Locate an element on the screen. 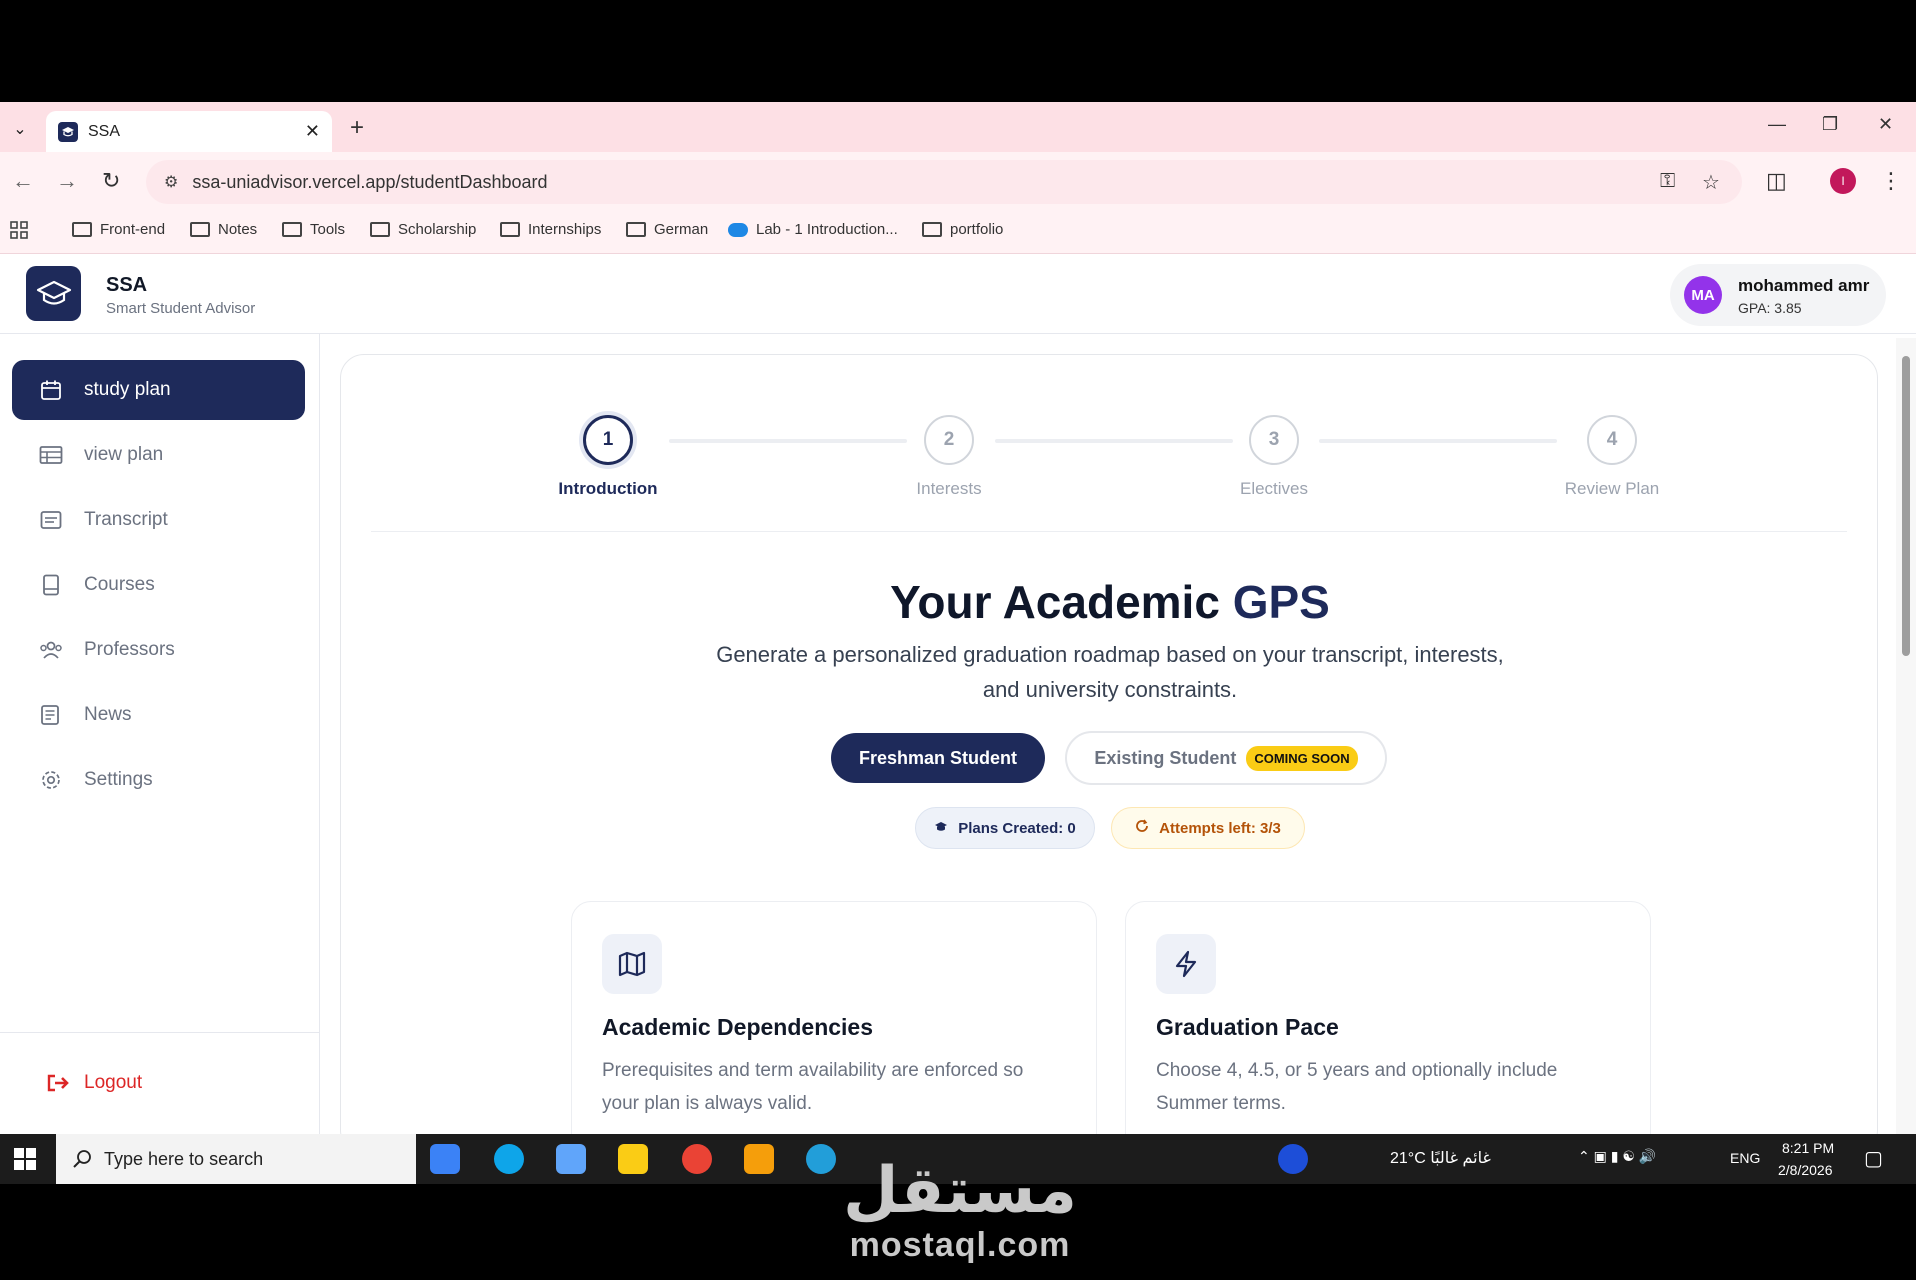 The height and width of the screenshot is (1280, 1916). apps-grid-icon is located at coordinates (19, 230).